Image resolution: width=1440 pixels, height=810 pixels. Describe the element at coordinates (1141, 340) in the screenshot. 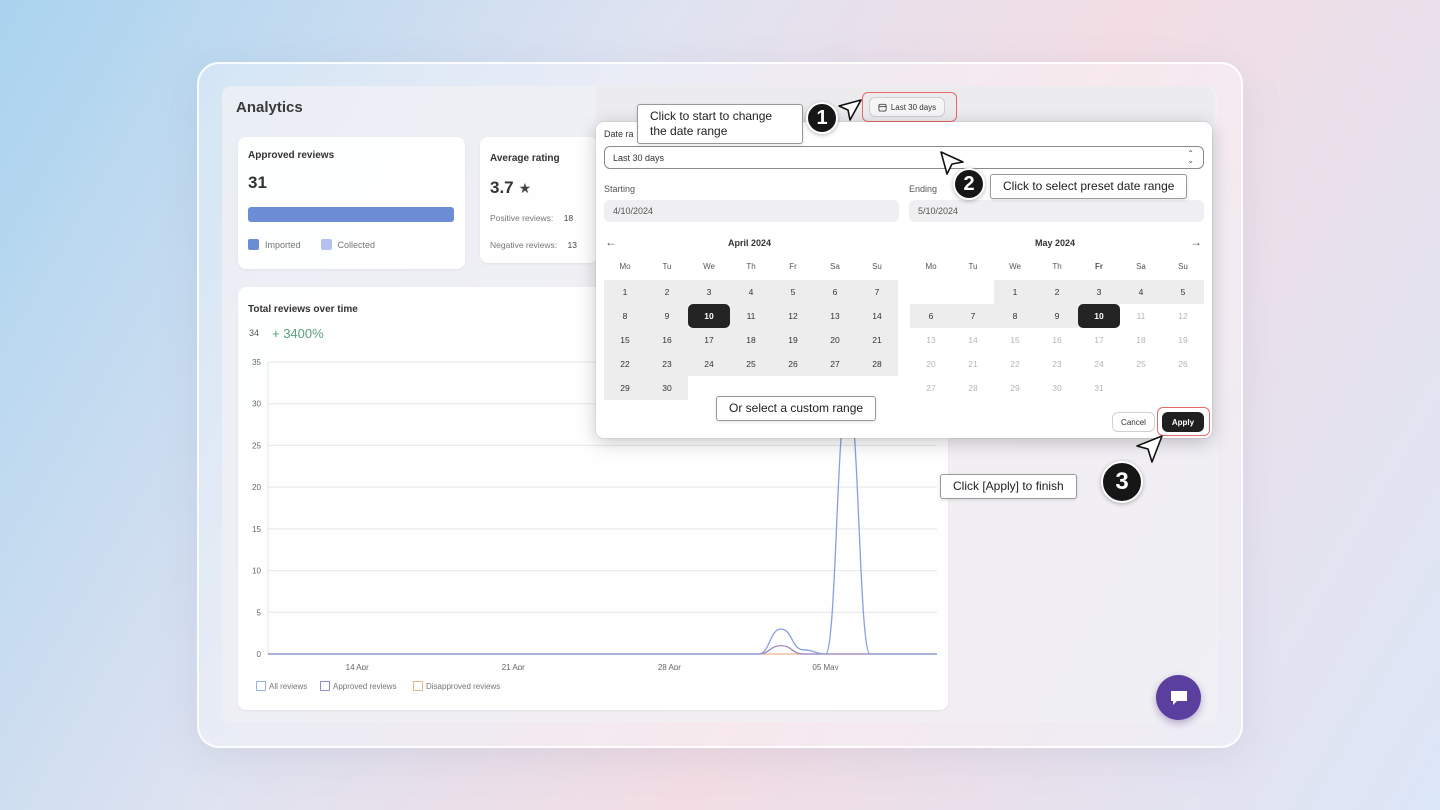

I see `may-day-18: 18` at that location.